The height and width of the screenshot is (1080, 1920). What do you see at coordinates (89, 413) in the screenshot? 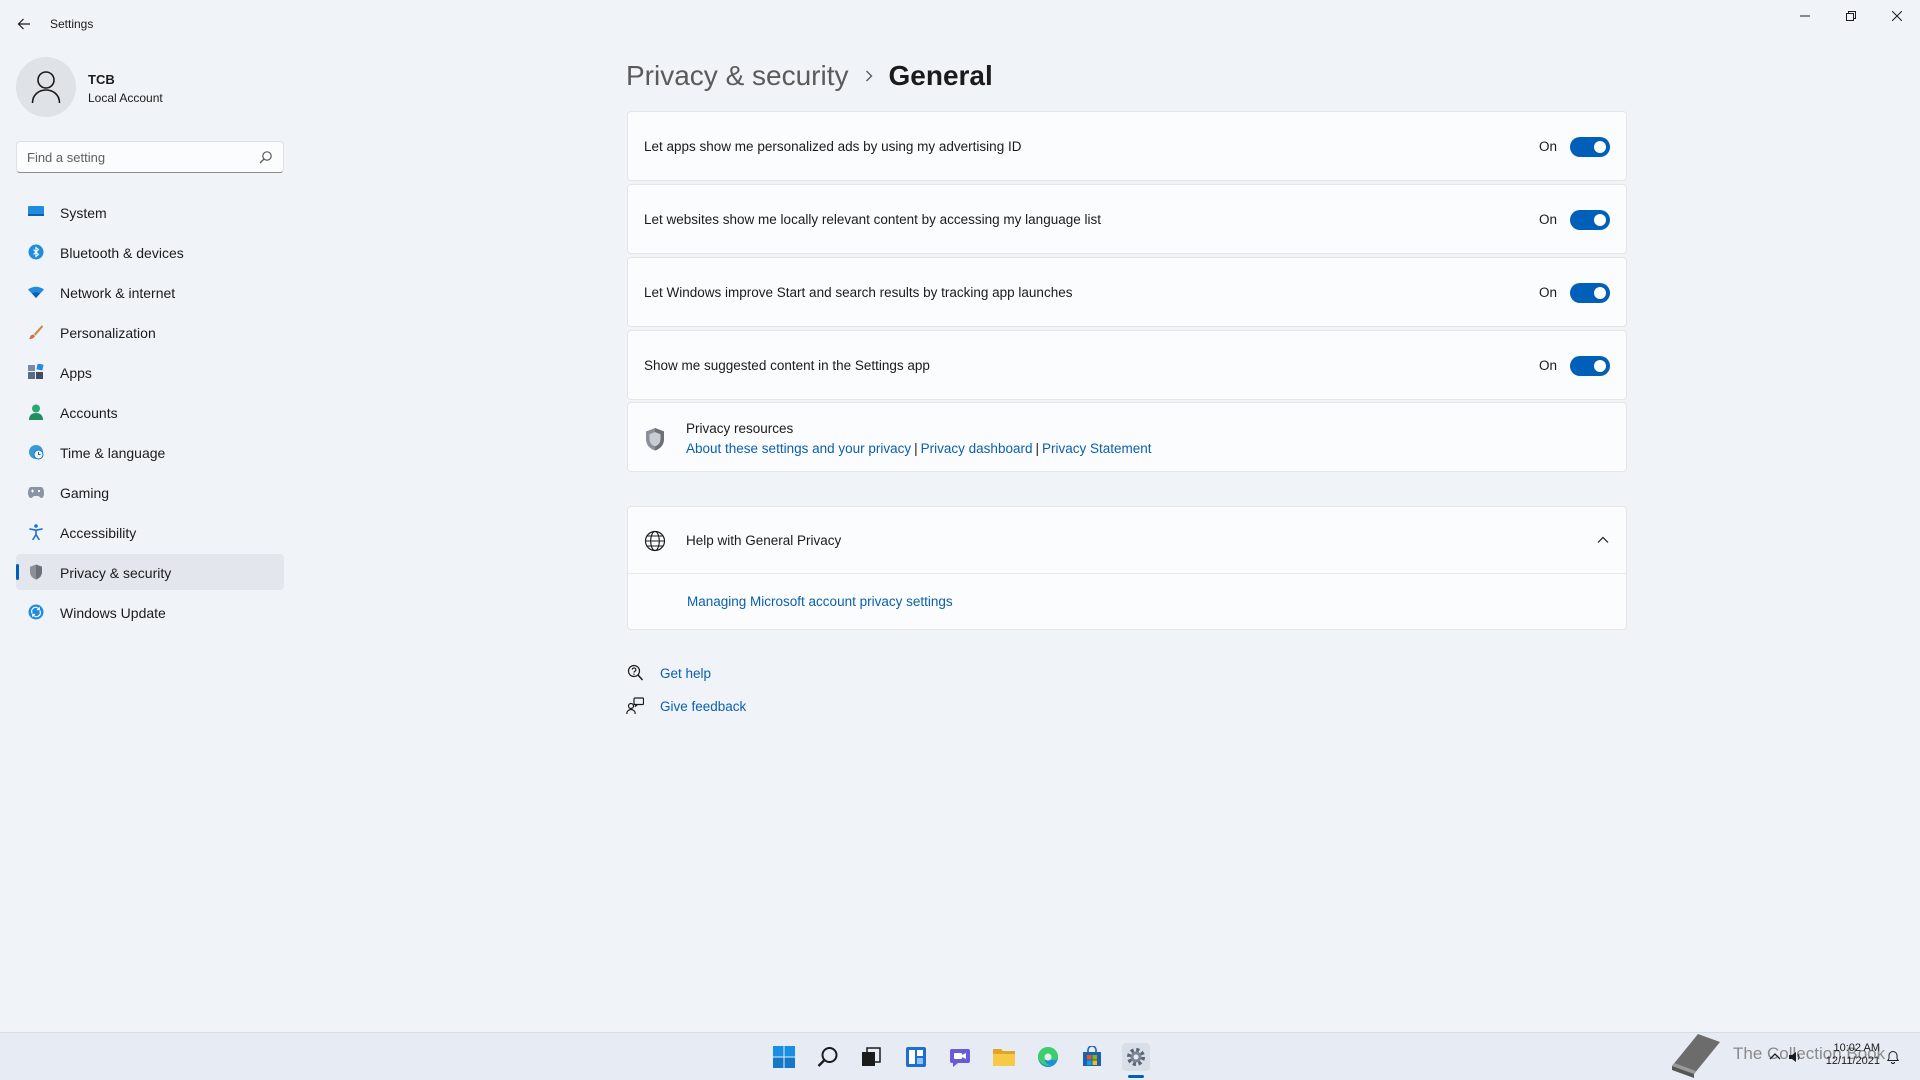
I see `sidebar-item-label: Accounts` at bounding box center [89, 413].